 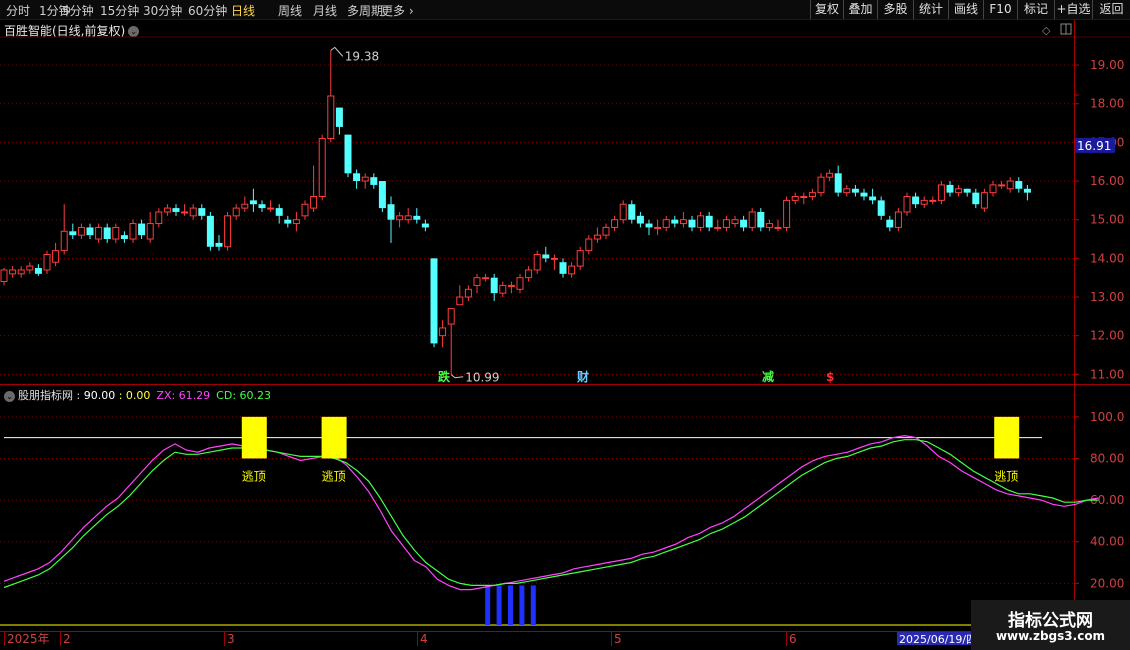 What do you see at coordinates (938, 639) in the screenshot?
I see `cursor-date-label: 2025/06/19/四` at bounding box center [938, 639].